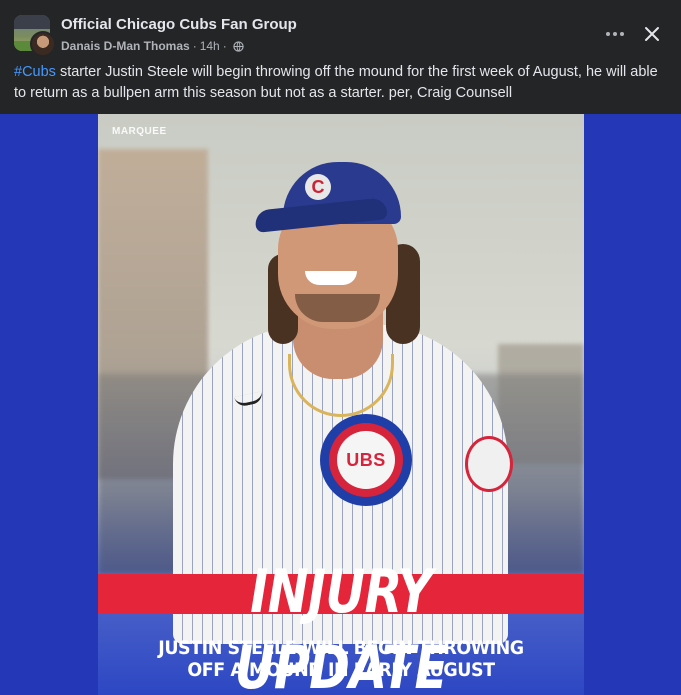  I want to click on more-options-icon, so click(615, 34).